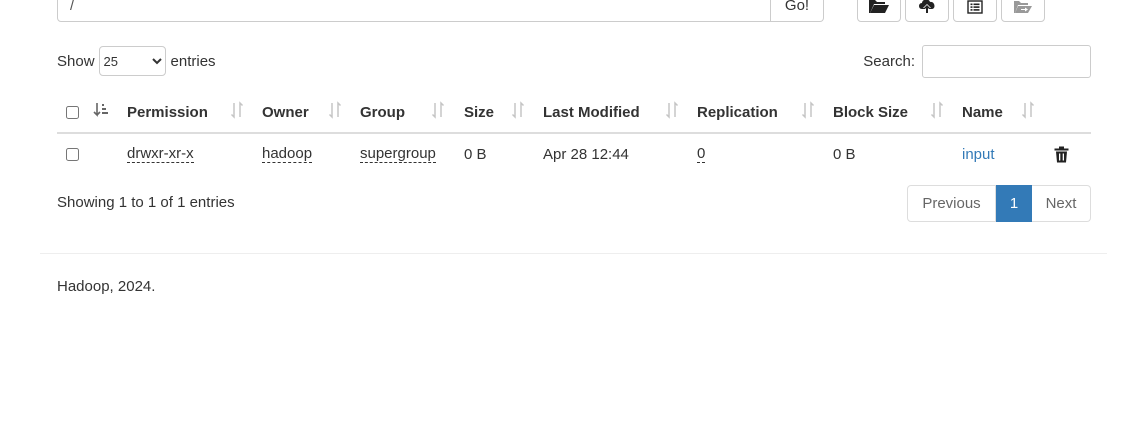 The height and width of the screenshot is (438, 1136). Describe the element at coordinates (737, 112) in the screenshot. I see `column-replication: Replication` at that location.